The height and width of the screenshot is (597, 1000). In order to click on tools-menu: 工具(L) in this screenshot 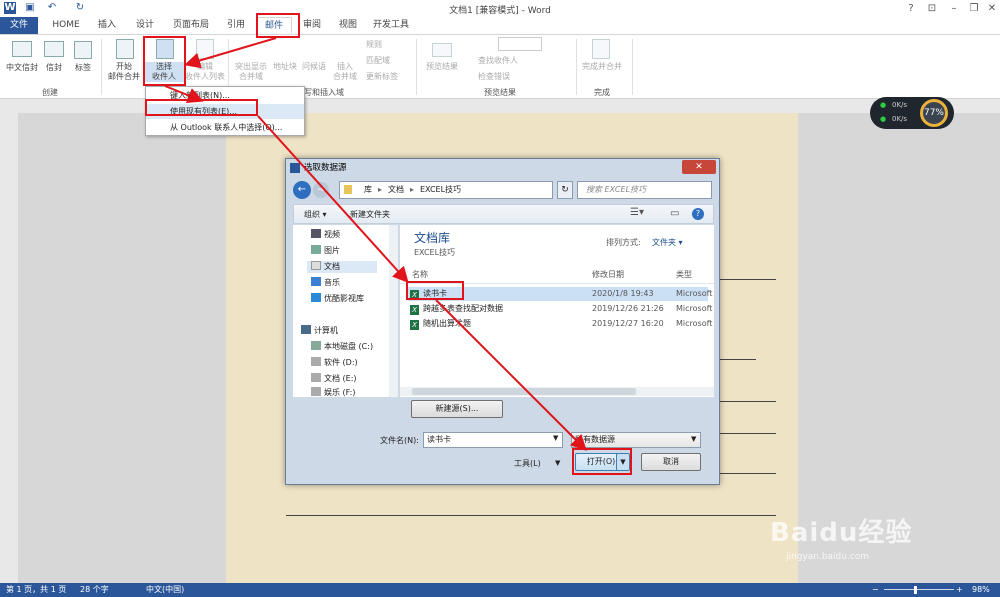, I will do `click(527, 463)`.